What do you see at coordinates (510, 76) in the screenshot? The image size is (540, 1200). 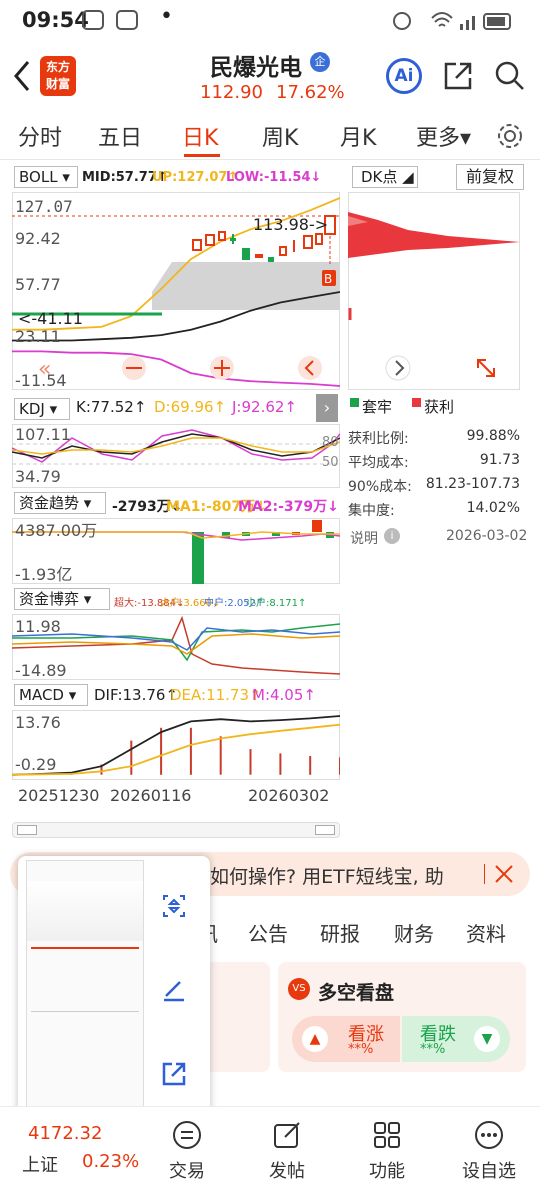 I see `search-icon` at bounding box center [510, 76].